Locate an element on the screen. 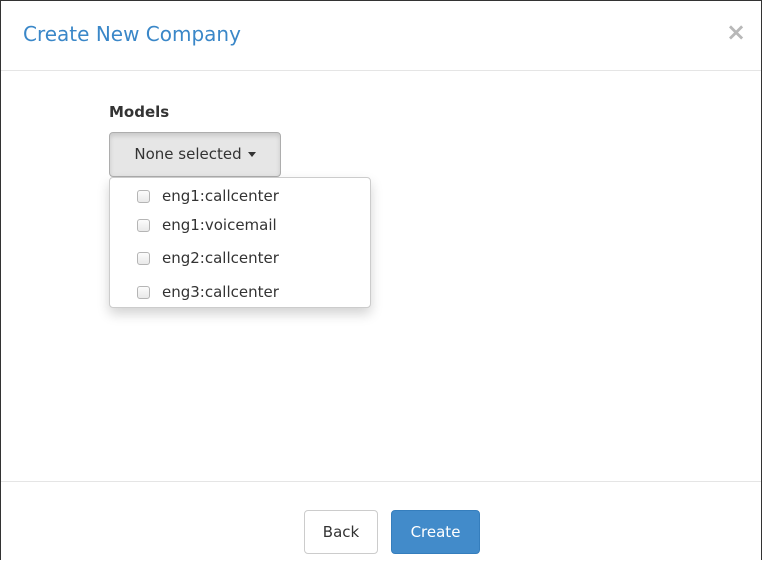  modal-header: Create New Company × is located at coordinates (381, 36).